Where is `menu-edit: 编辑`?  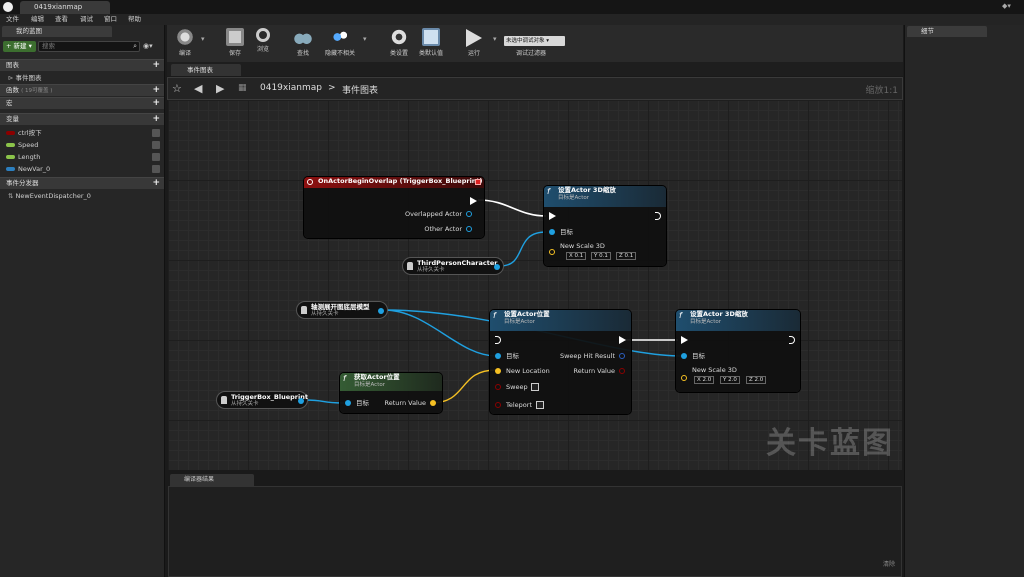
menu-edit: 编辑 is located at coordinates (37, 19).